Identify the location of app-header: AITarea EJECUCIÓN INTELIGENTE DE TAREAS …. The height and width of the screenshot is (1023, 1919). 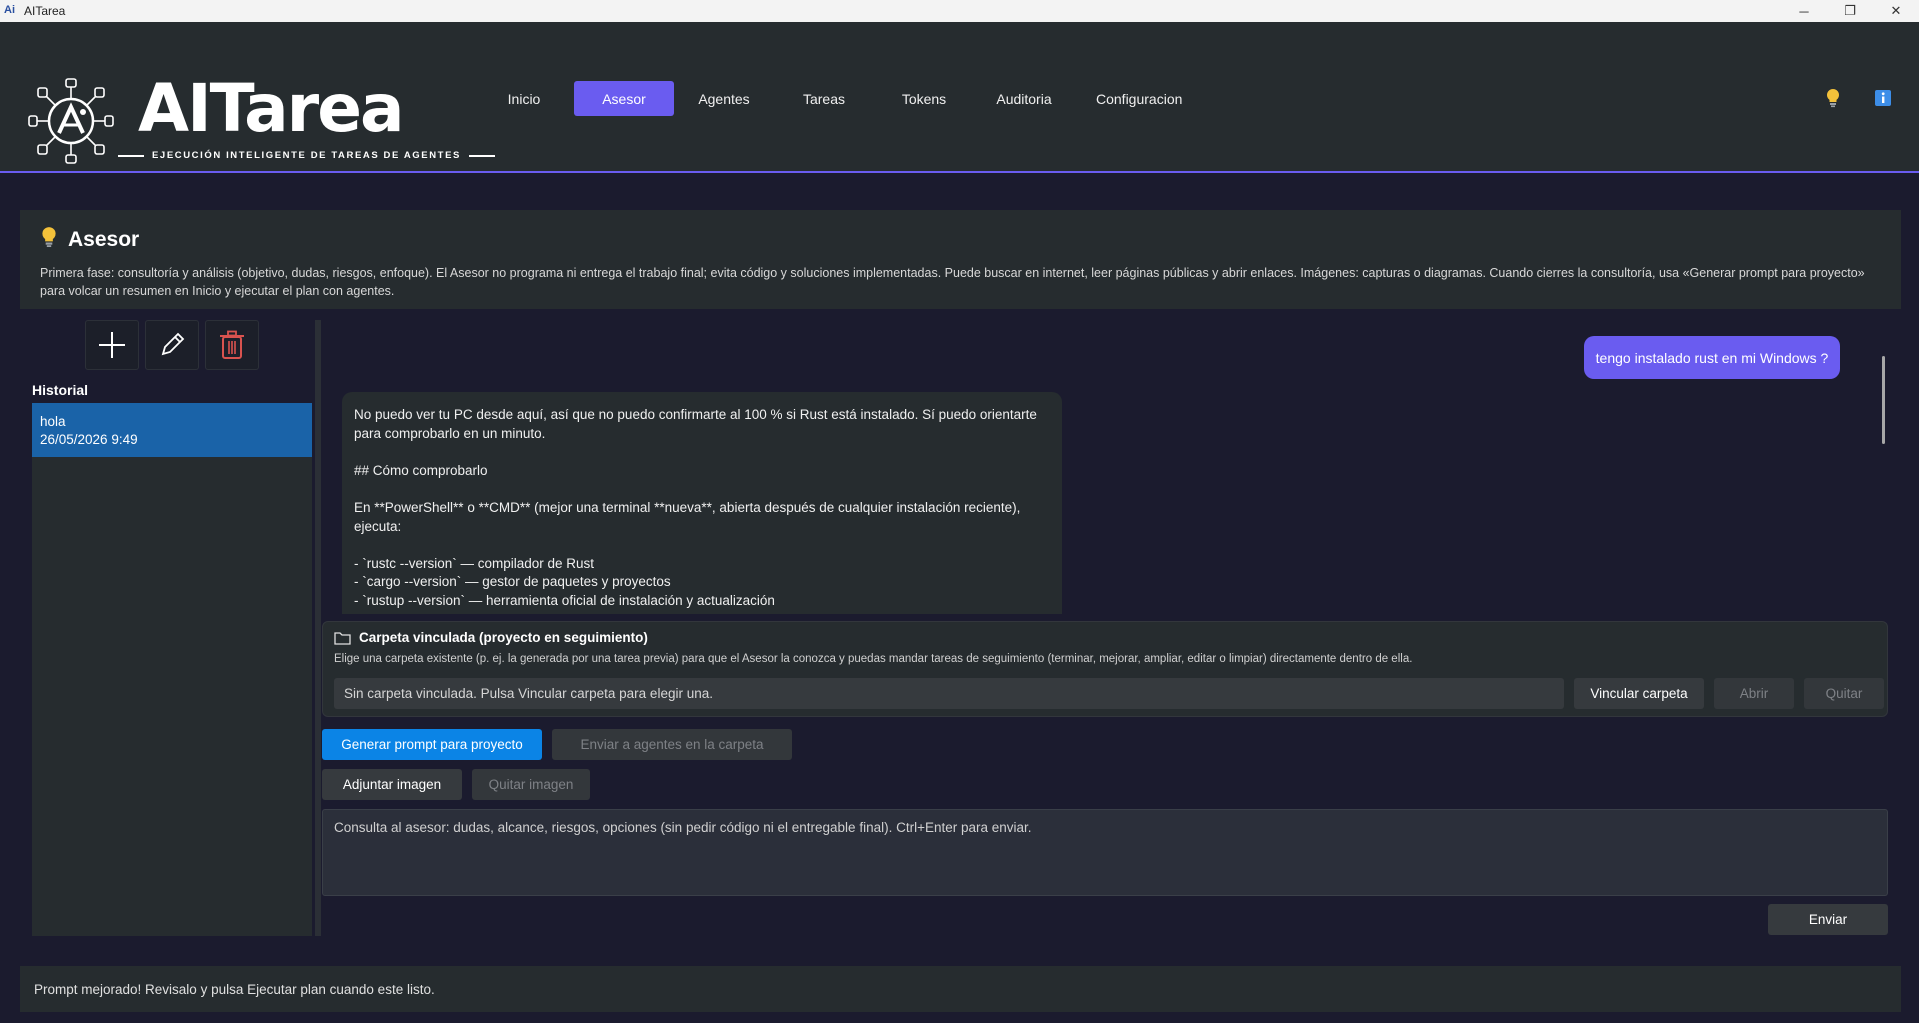
(959, 97).